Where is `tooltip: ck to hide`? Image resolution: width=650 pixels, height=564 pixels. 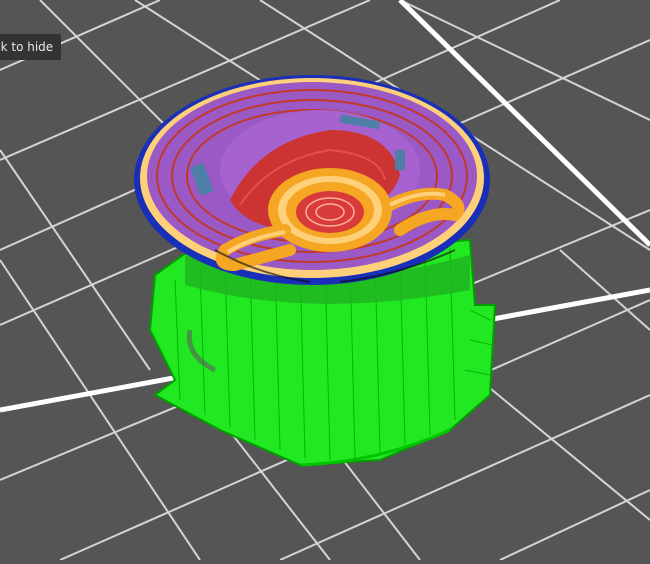 tooltip: ck to hide is located at coordinates (31, 47).